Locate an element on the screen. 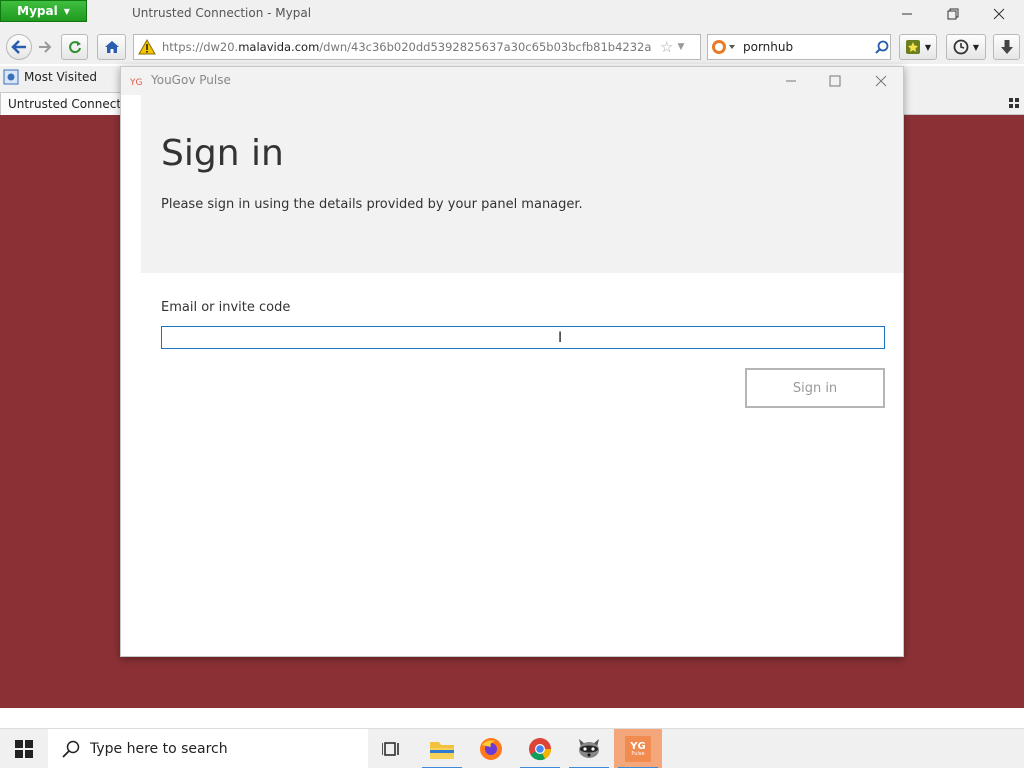 This screenshot has height=768, width=1024. taskbar: Type here to search YG Pulse is located at coordinates (512, 748).